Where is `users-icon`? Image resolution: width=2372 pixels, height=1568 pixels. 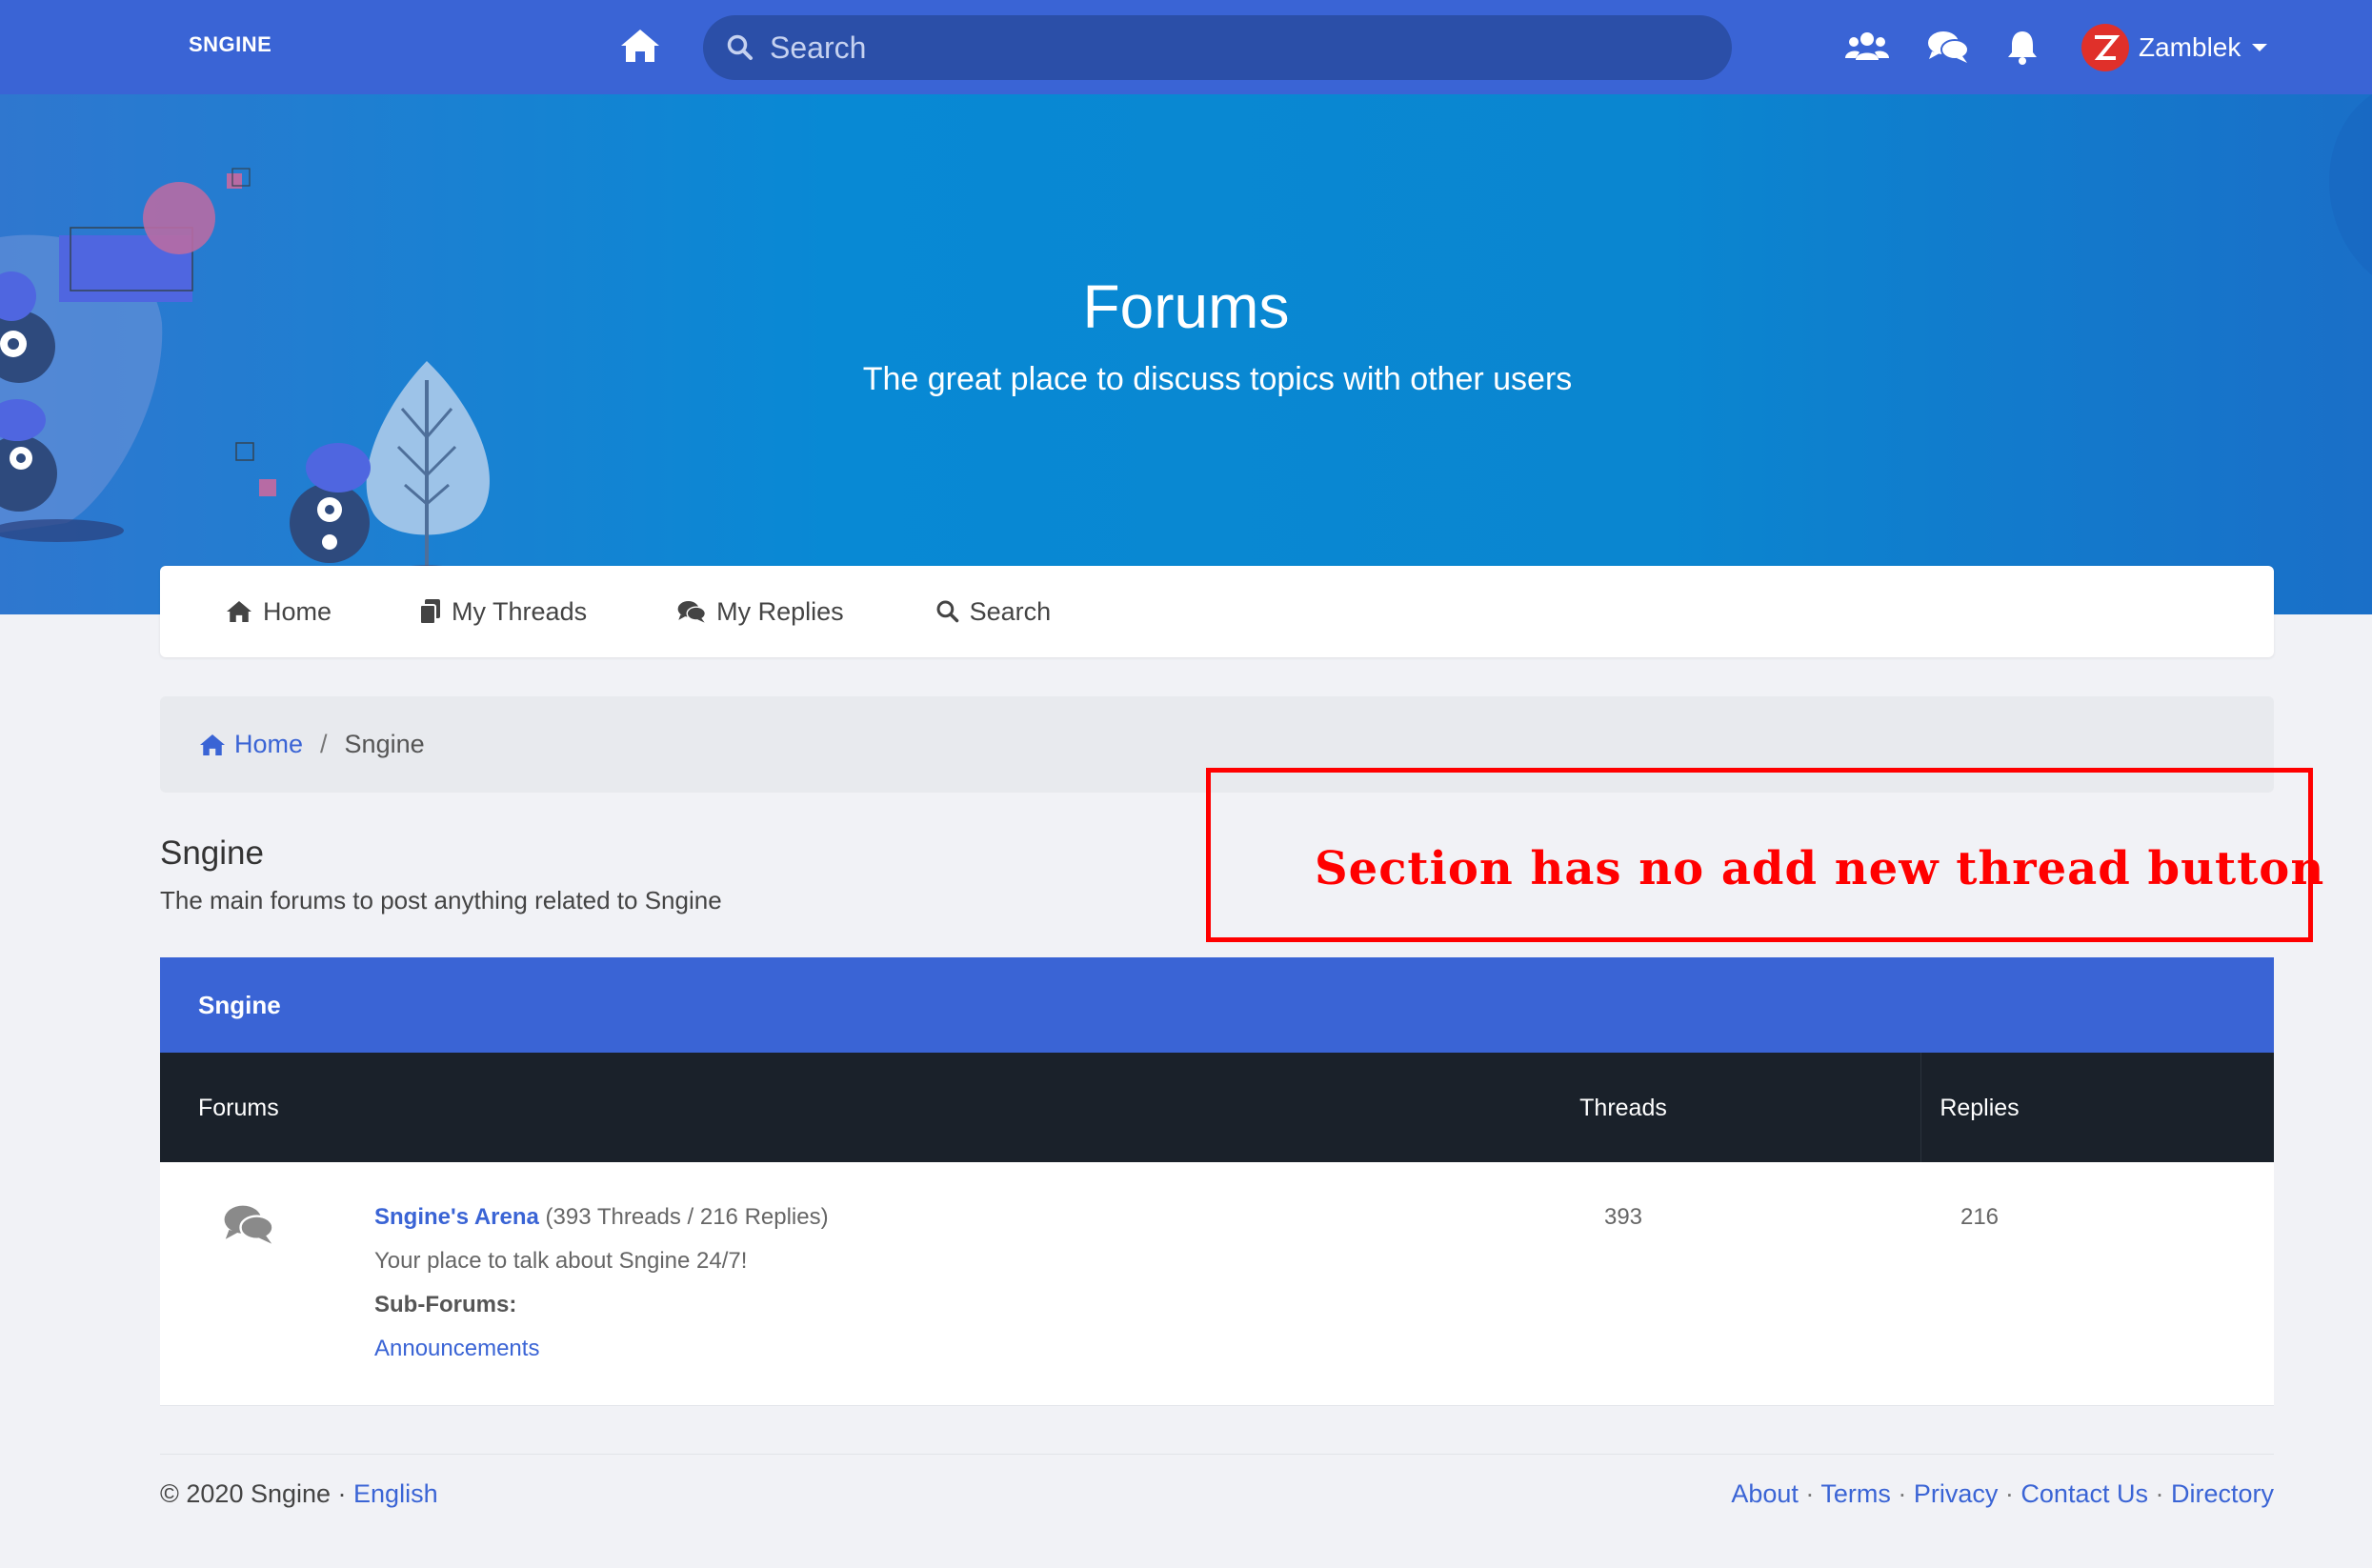 users-icon is located at coordinates (1867, 47).